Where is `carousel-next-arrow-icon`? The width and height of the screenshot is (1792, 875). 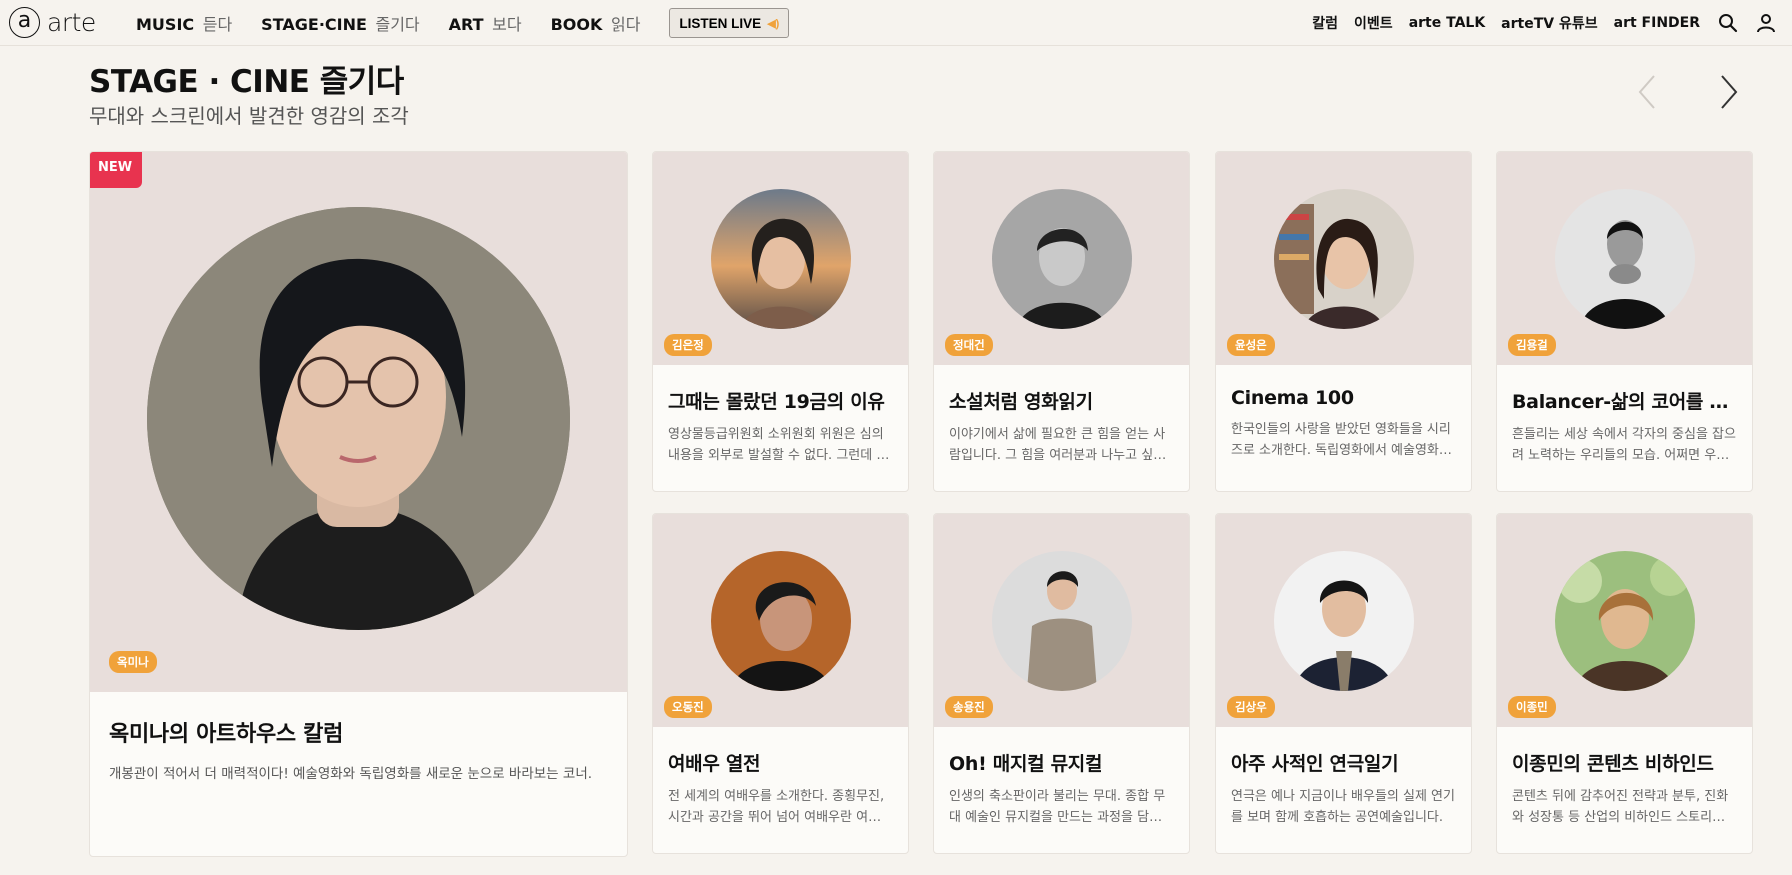 carousel-next-arrow-icon is located at coordinates (1728, 92).